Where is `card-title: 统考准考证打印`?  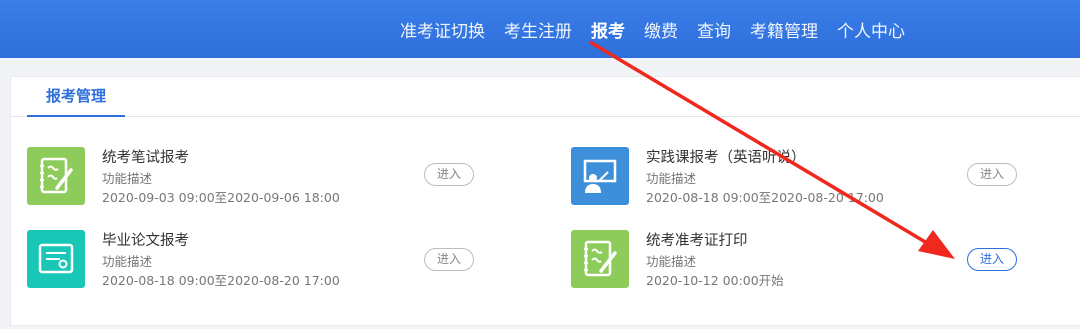 card-title: 统考准考证打印 is located at coordinates (697, 241).